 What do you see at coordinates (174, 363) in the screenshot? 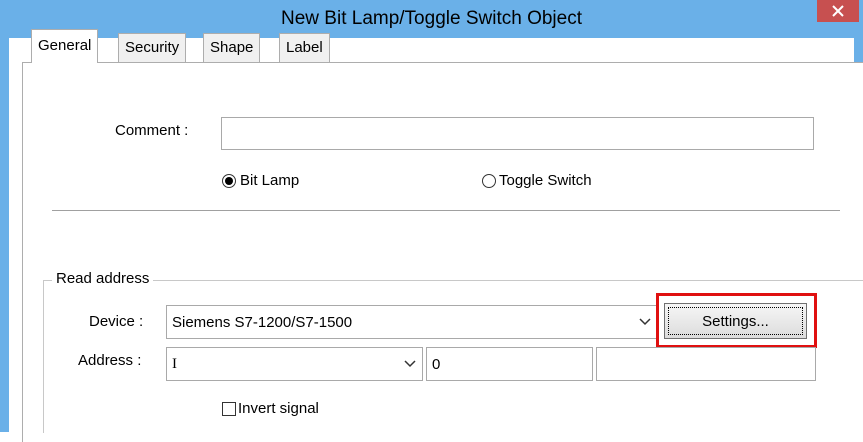
I see `address-type-value: I` at bounding box center [174, 363].